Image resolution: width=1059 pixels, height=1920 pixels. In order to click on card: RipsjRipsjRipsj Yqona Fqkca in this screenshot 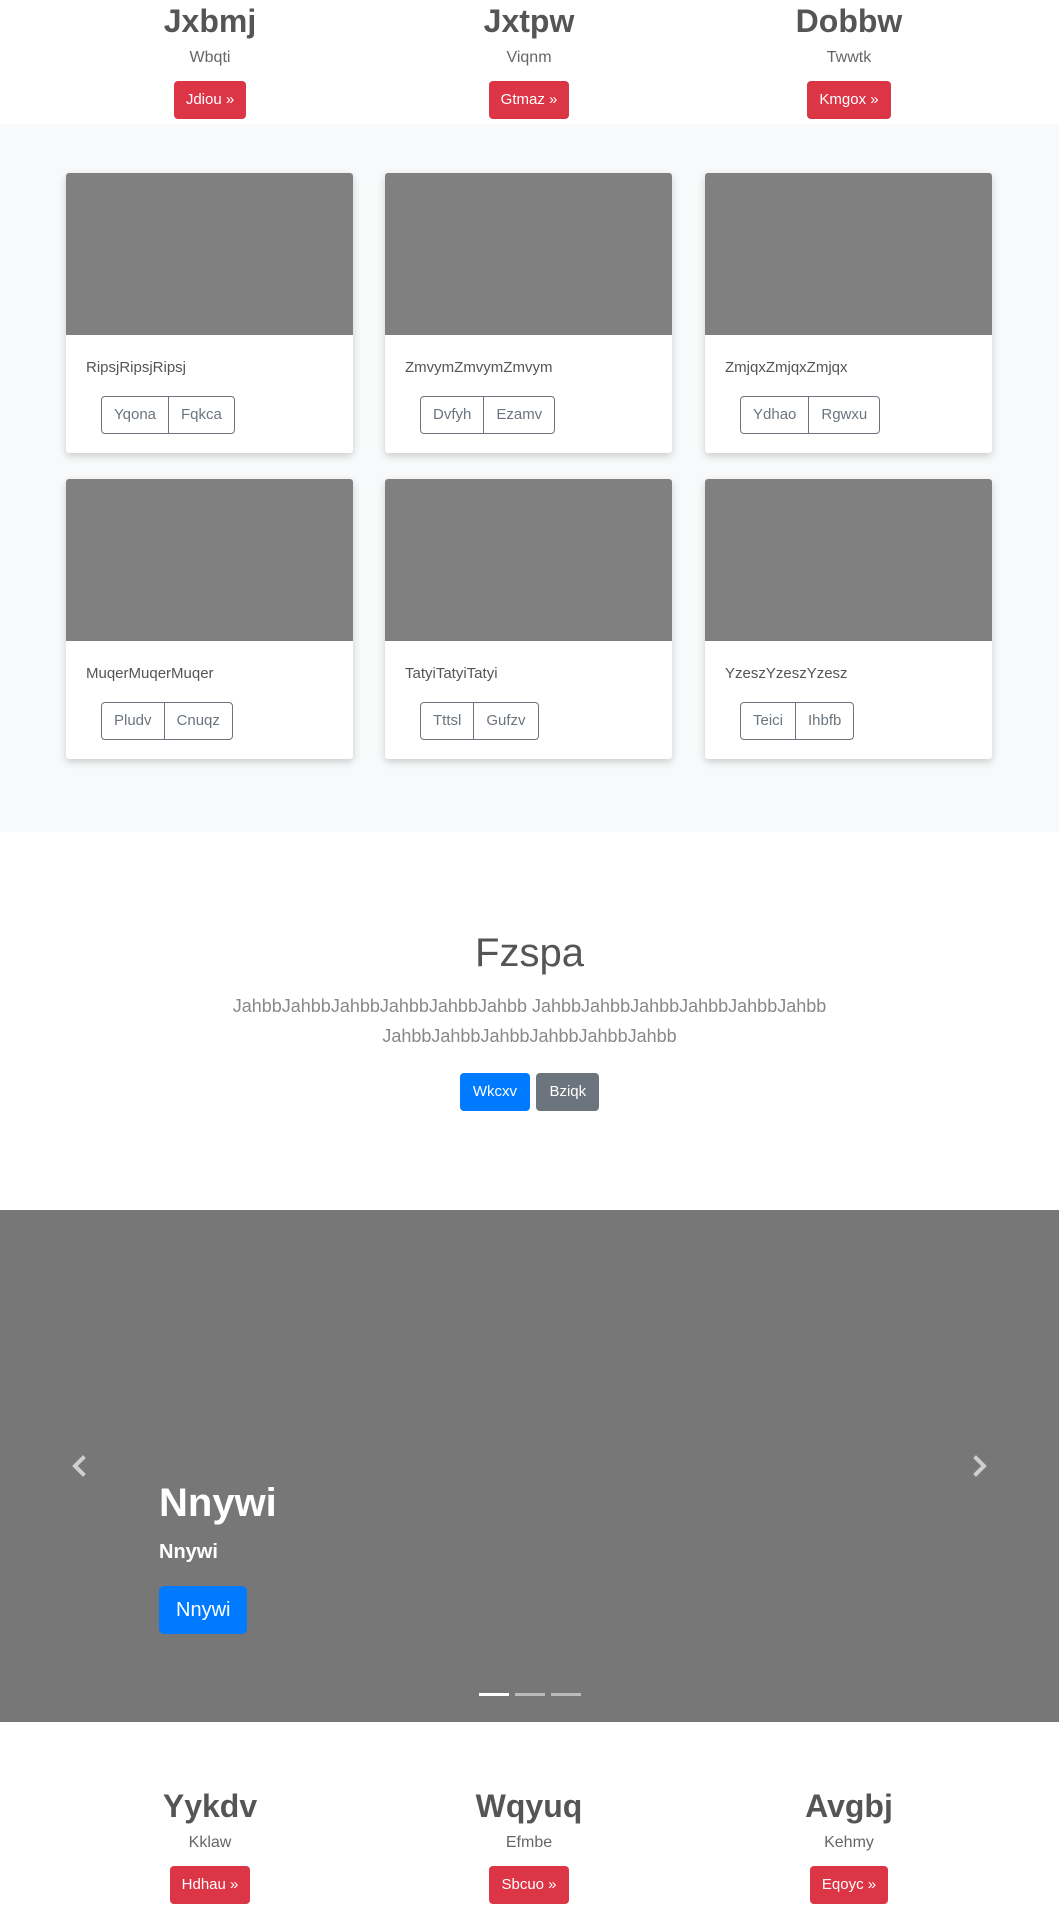, I will do `click(209, 313)`.